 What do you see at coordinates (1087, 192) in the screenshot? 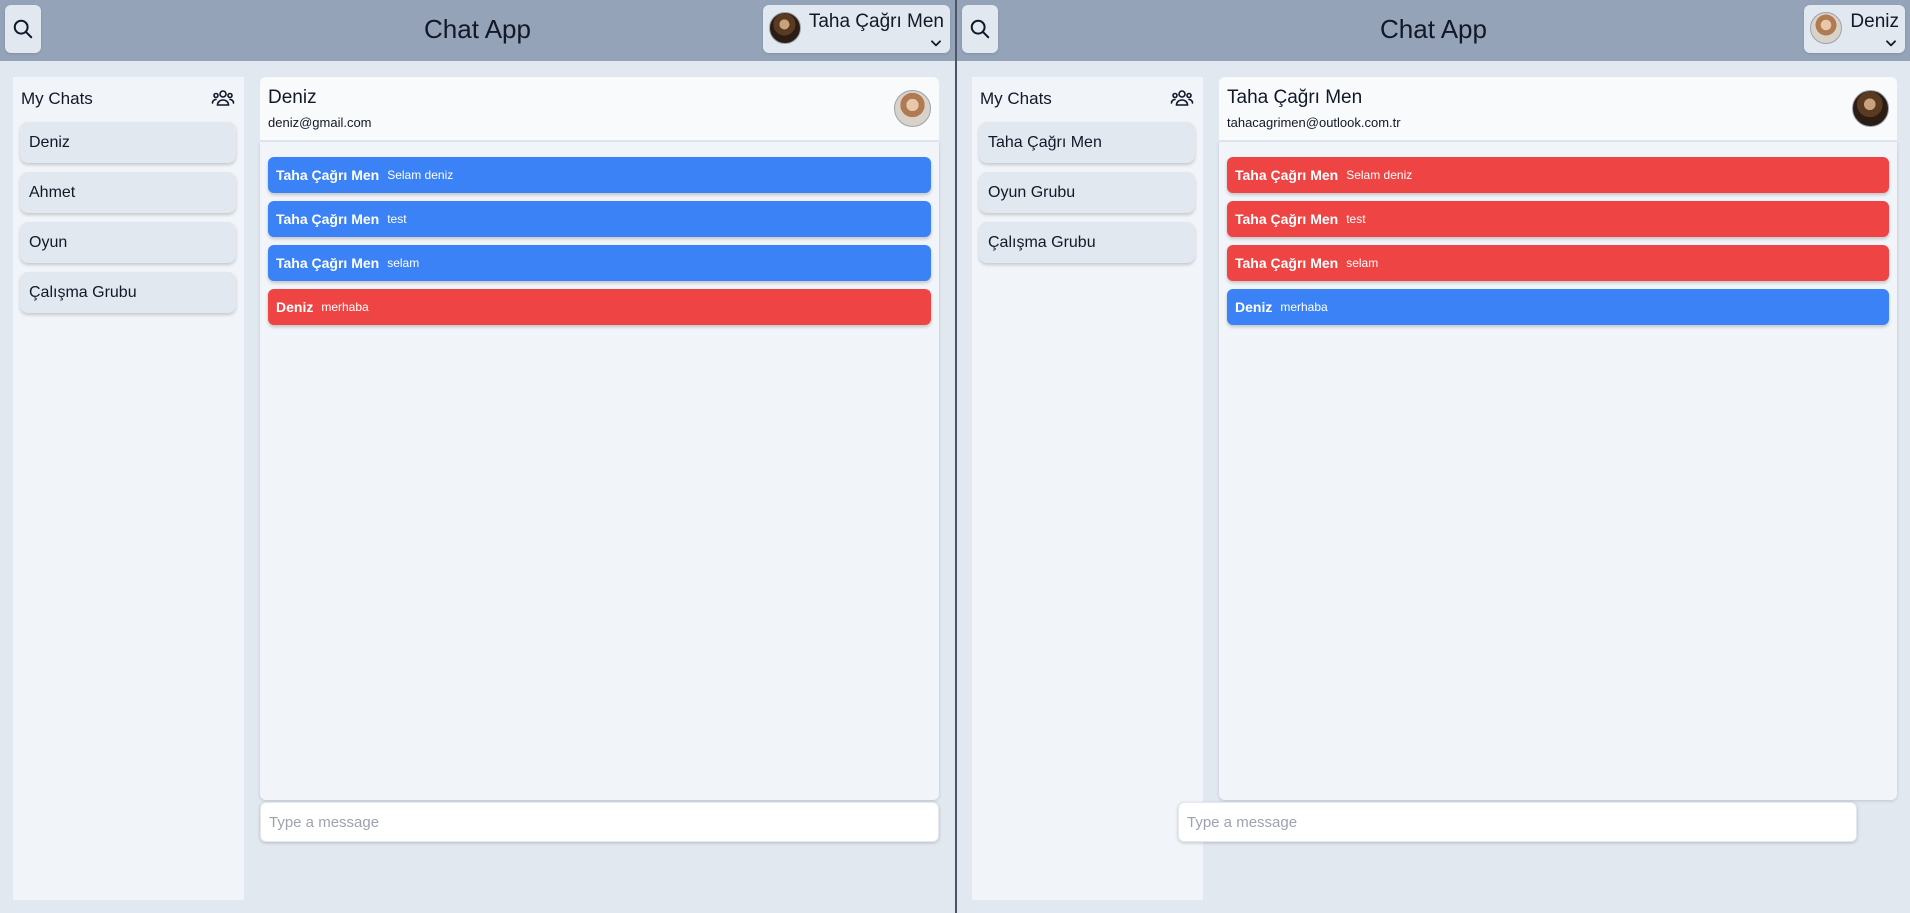
I see `chat-list-item: Oyun Grubu` at bounding box center [1087, 192].